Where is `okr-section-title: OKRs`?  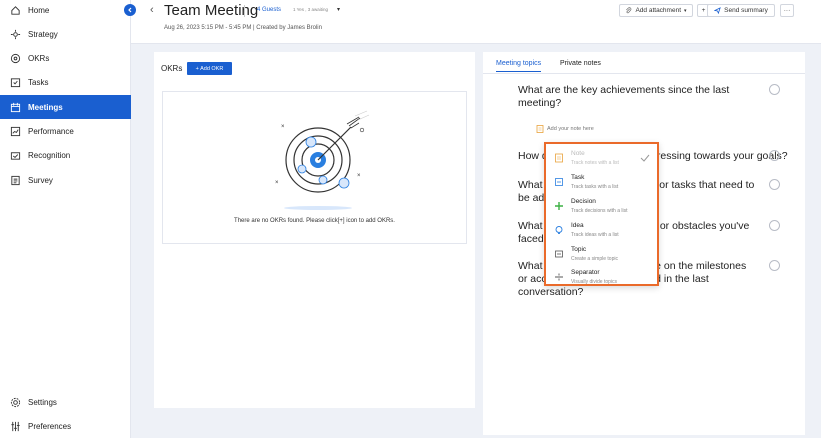 okr-section-title: OKRs is located at coordinates (172, 68).